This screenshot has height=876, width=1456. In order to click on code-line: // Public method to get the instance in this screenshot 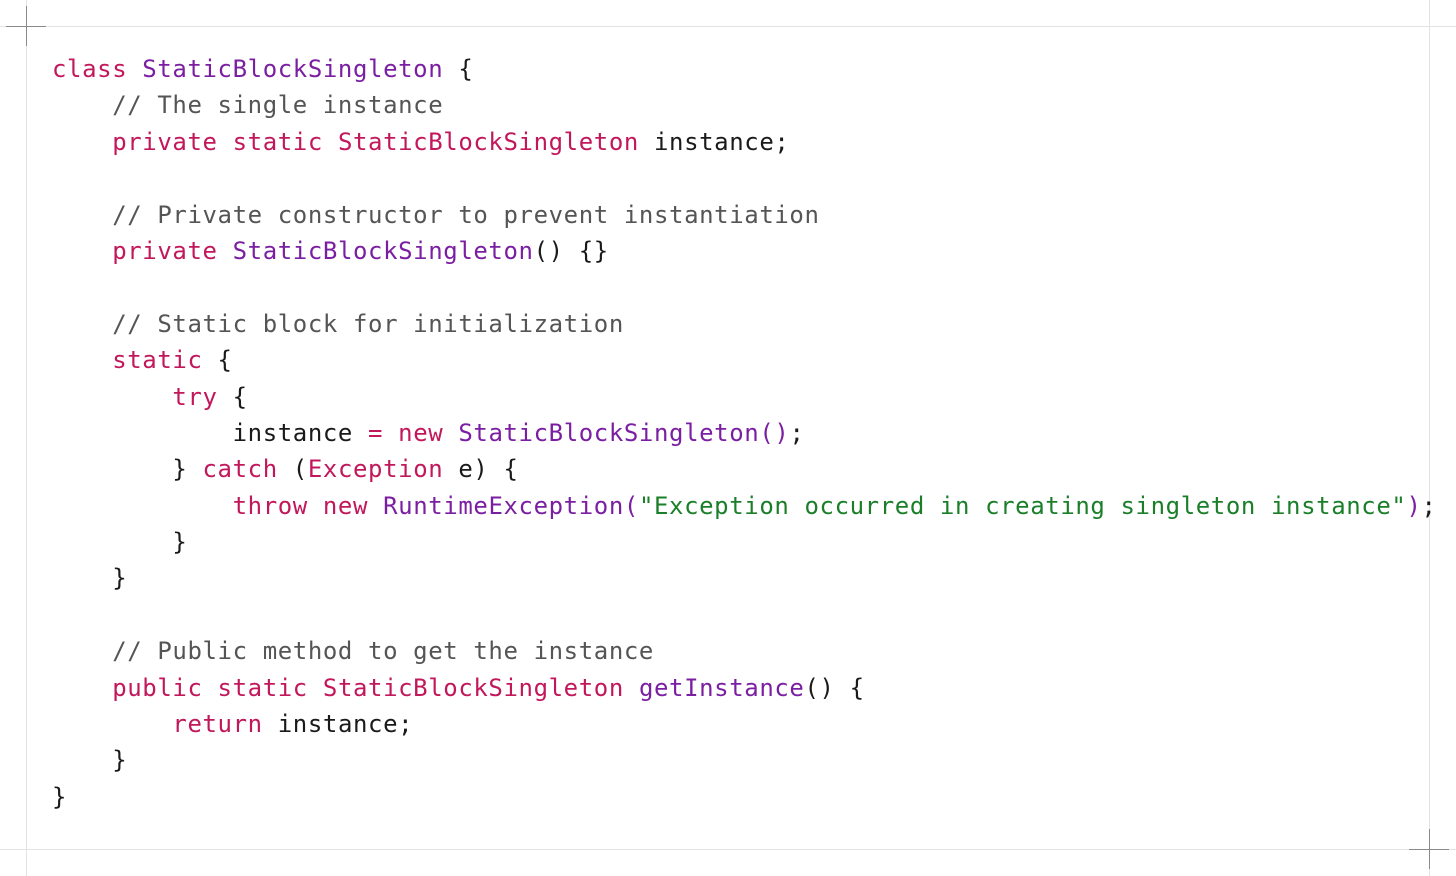, I will do `click(744, 651)`.